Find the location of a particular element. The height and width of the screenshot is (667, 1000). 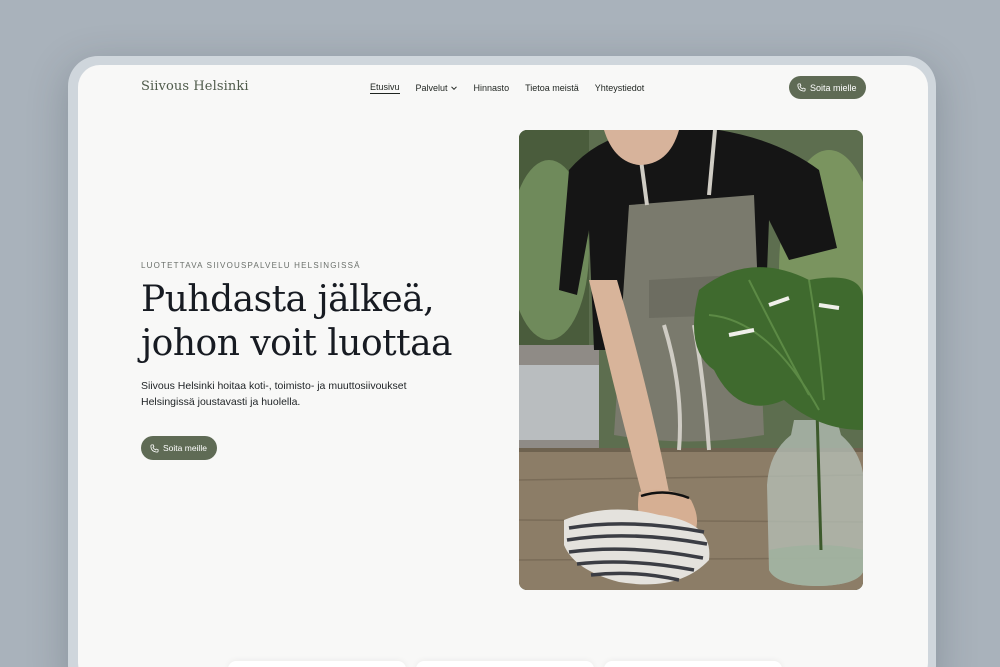

nav-item-palvelut: Palvelut is located at coordinates (437, 88).